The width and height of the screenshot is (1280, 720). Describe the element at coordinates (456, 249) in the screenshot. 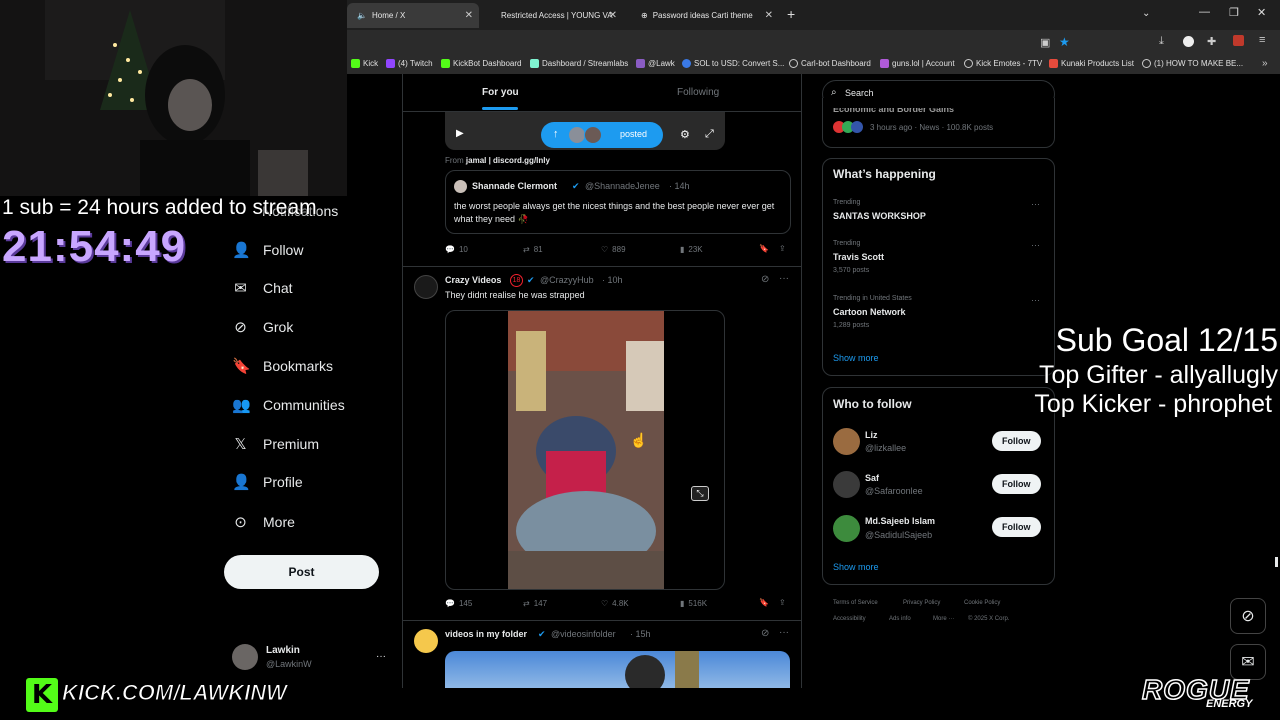

I see `reply-button: 💬 10` at that location.